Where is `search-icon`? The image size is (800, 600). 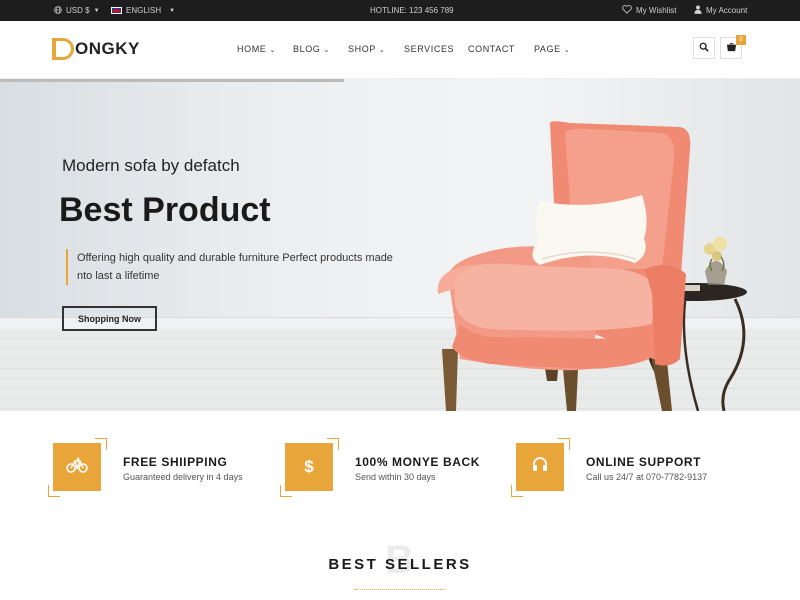
search-icon is located at coordinates (704, 48).